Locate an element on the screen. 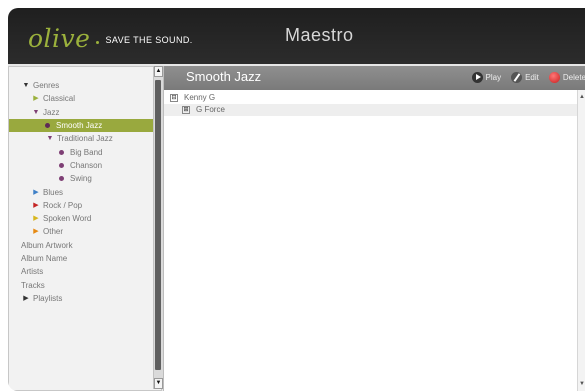 The height and width of the screenshot is (391, 585). sidebar-item-label: Playlists is located at coordinates (48, 298).